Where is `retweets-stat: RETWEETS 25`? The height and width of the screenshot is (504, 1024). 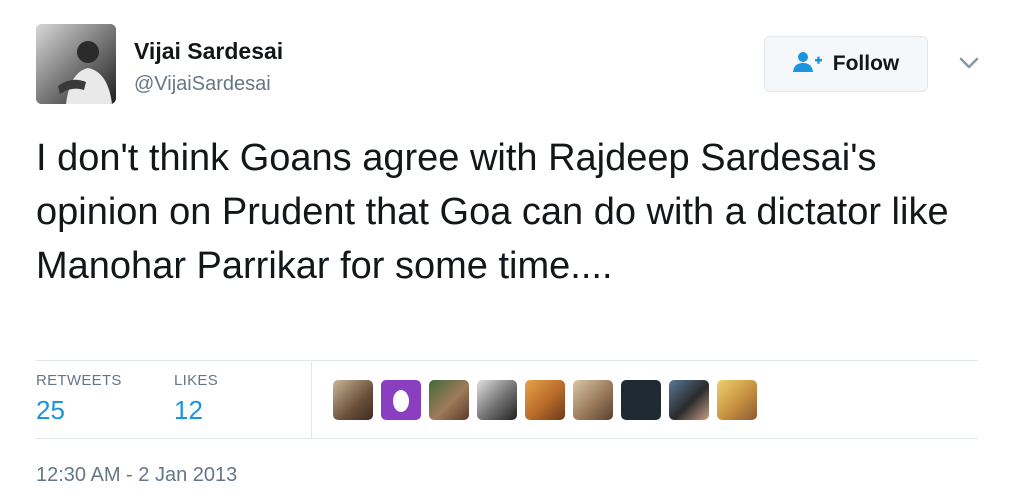 retweets-stat: RETWEETS 25 is located at coordinates (79, 399).